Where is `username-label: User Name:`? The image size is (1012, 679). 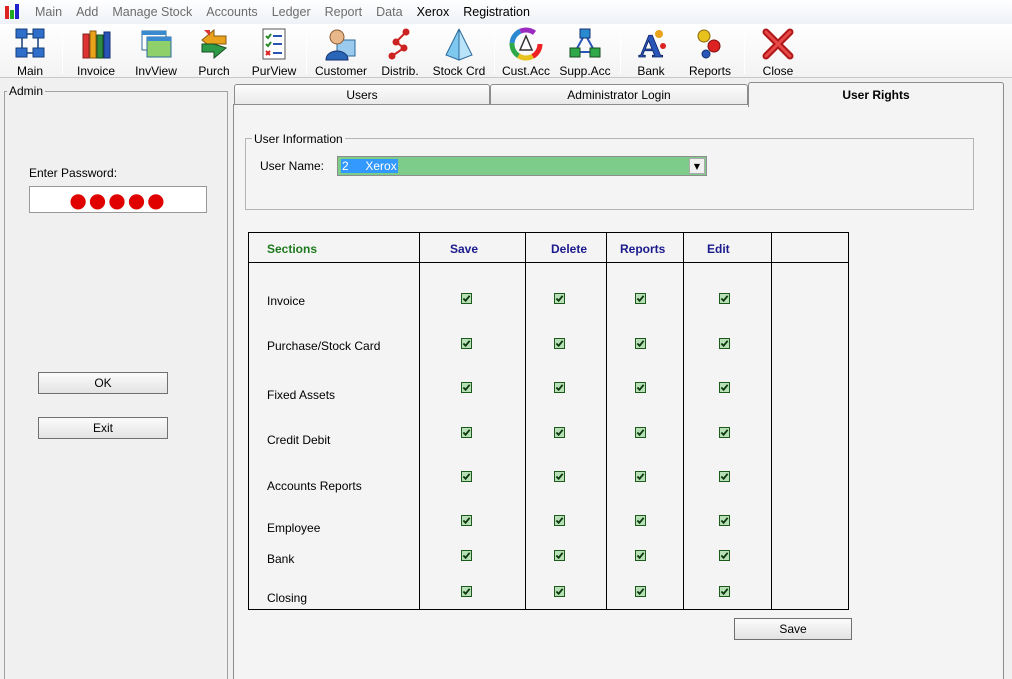
username-label: User Name: is located at coordinates (292, 166).